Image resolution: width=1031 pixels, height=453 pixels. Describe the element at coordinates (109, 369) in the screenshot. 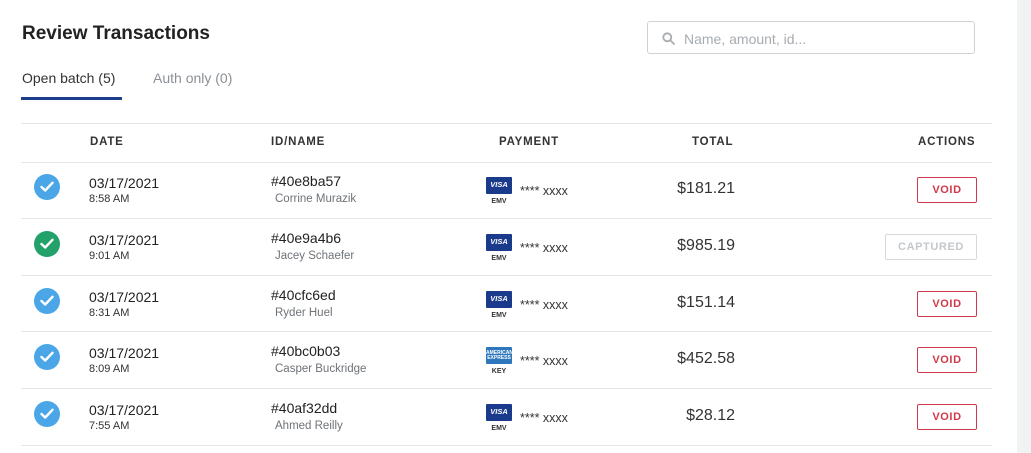

I see `transaction-time: 8:09 AM` at that location.